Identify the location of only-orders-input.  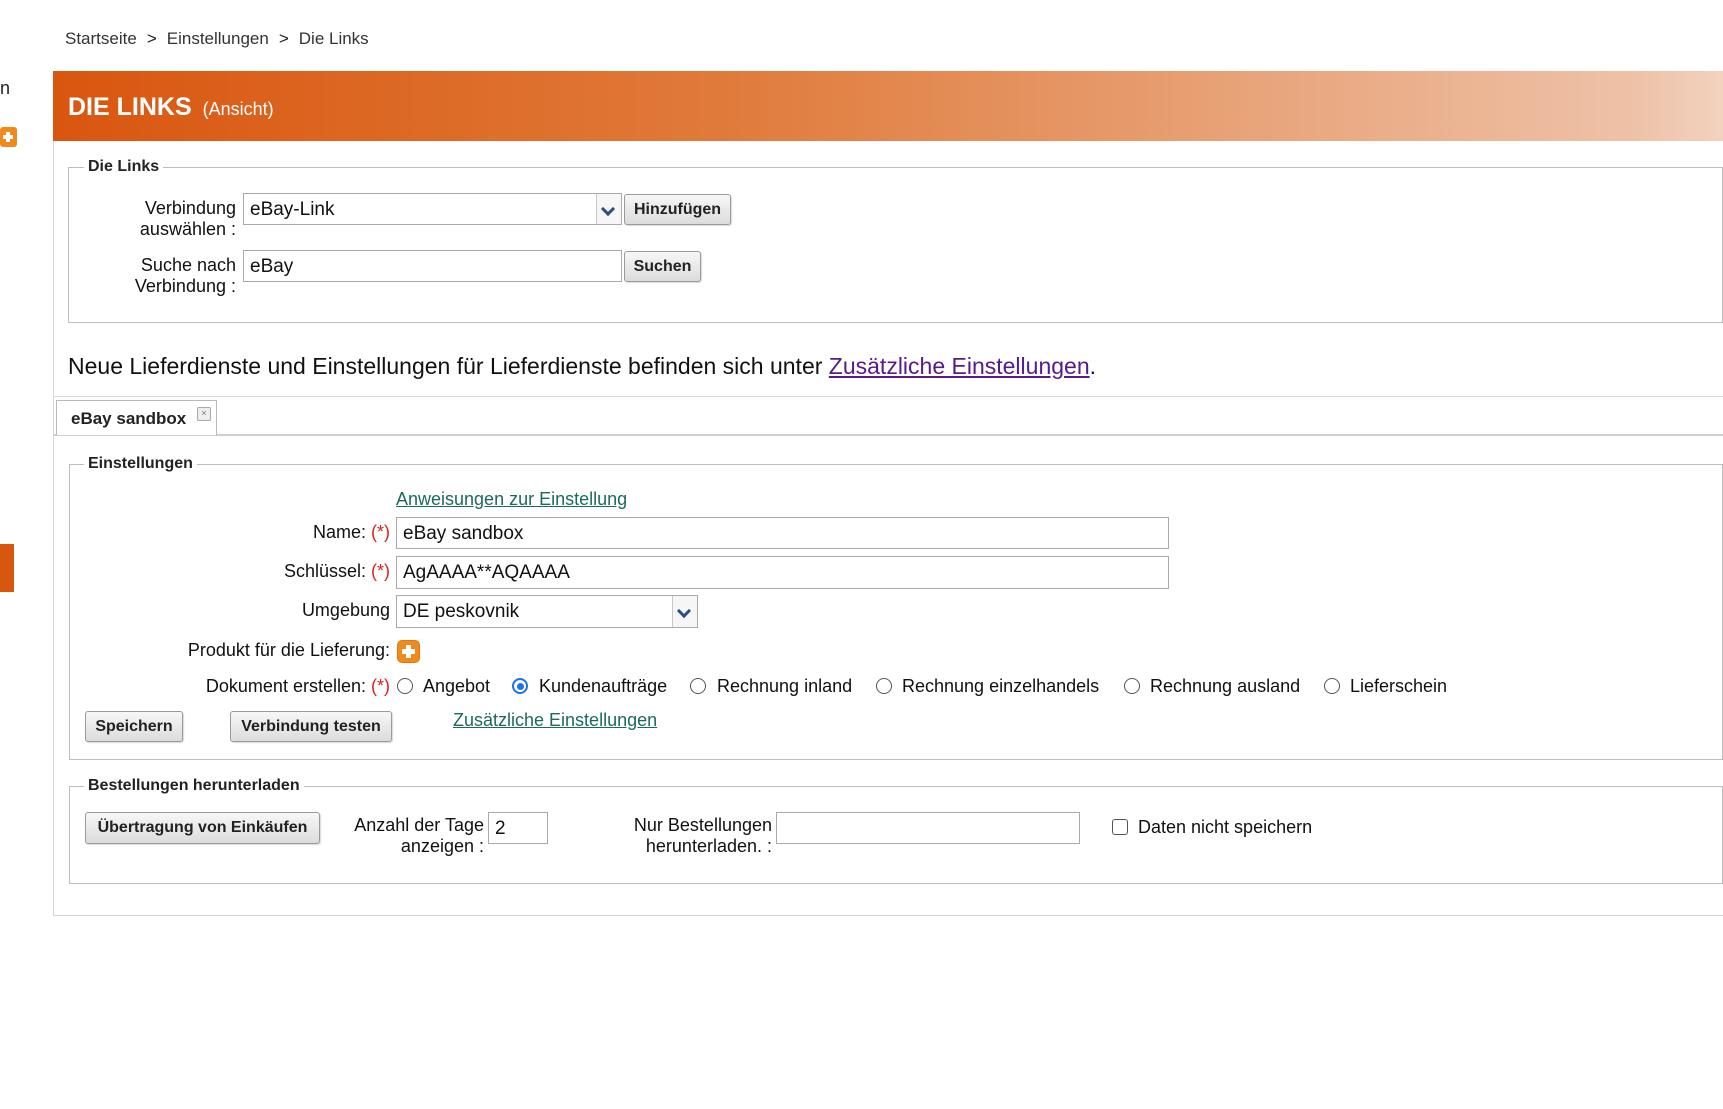
(928, 828).